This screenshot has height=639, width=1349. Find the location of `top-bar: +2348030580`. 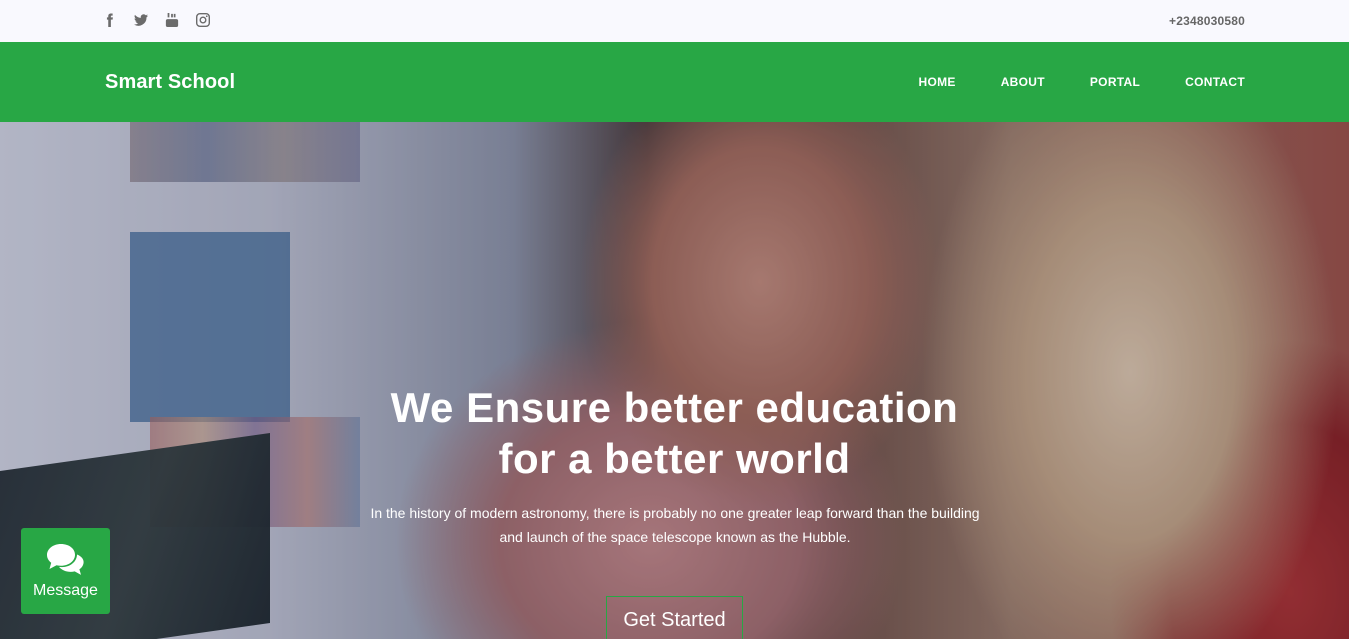

top-bar: +2348030580 is located at coordinates (674, 21).